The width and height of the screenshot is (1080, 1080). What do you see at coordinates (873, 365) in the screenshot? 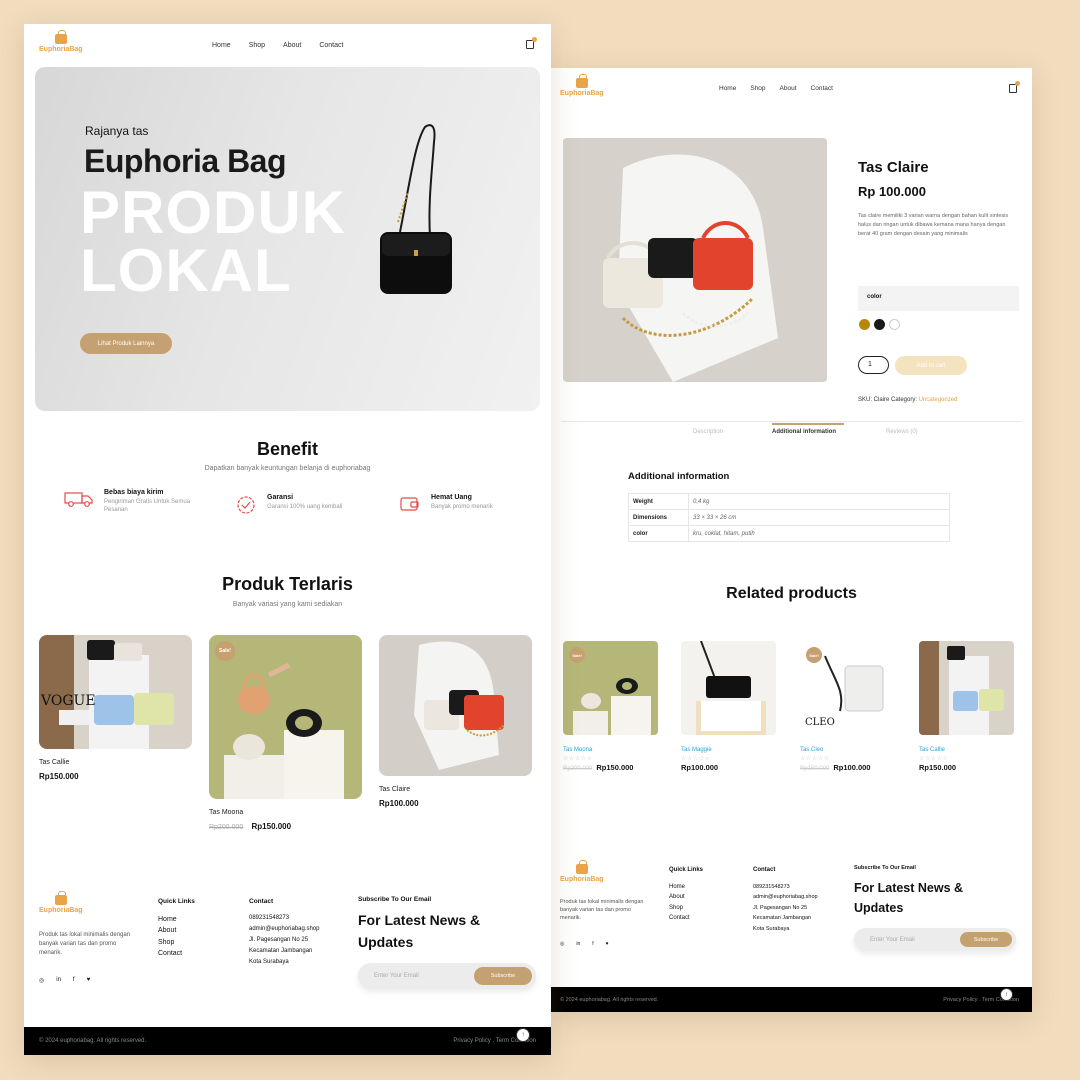
I see `quantity-input: 1` at bounding box center [873, 365].